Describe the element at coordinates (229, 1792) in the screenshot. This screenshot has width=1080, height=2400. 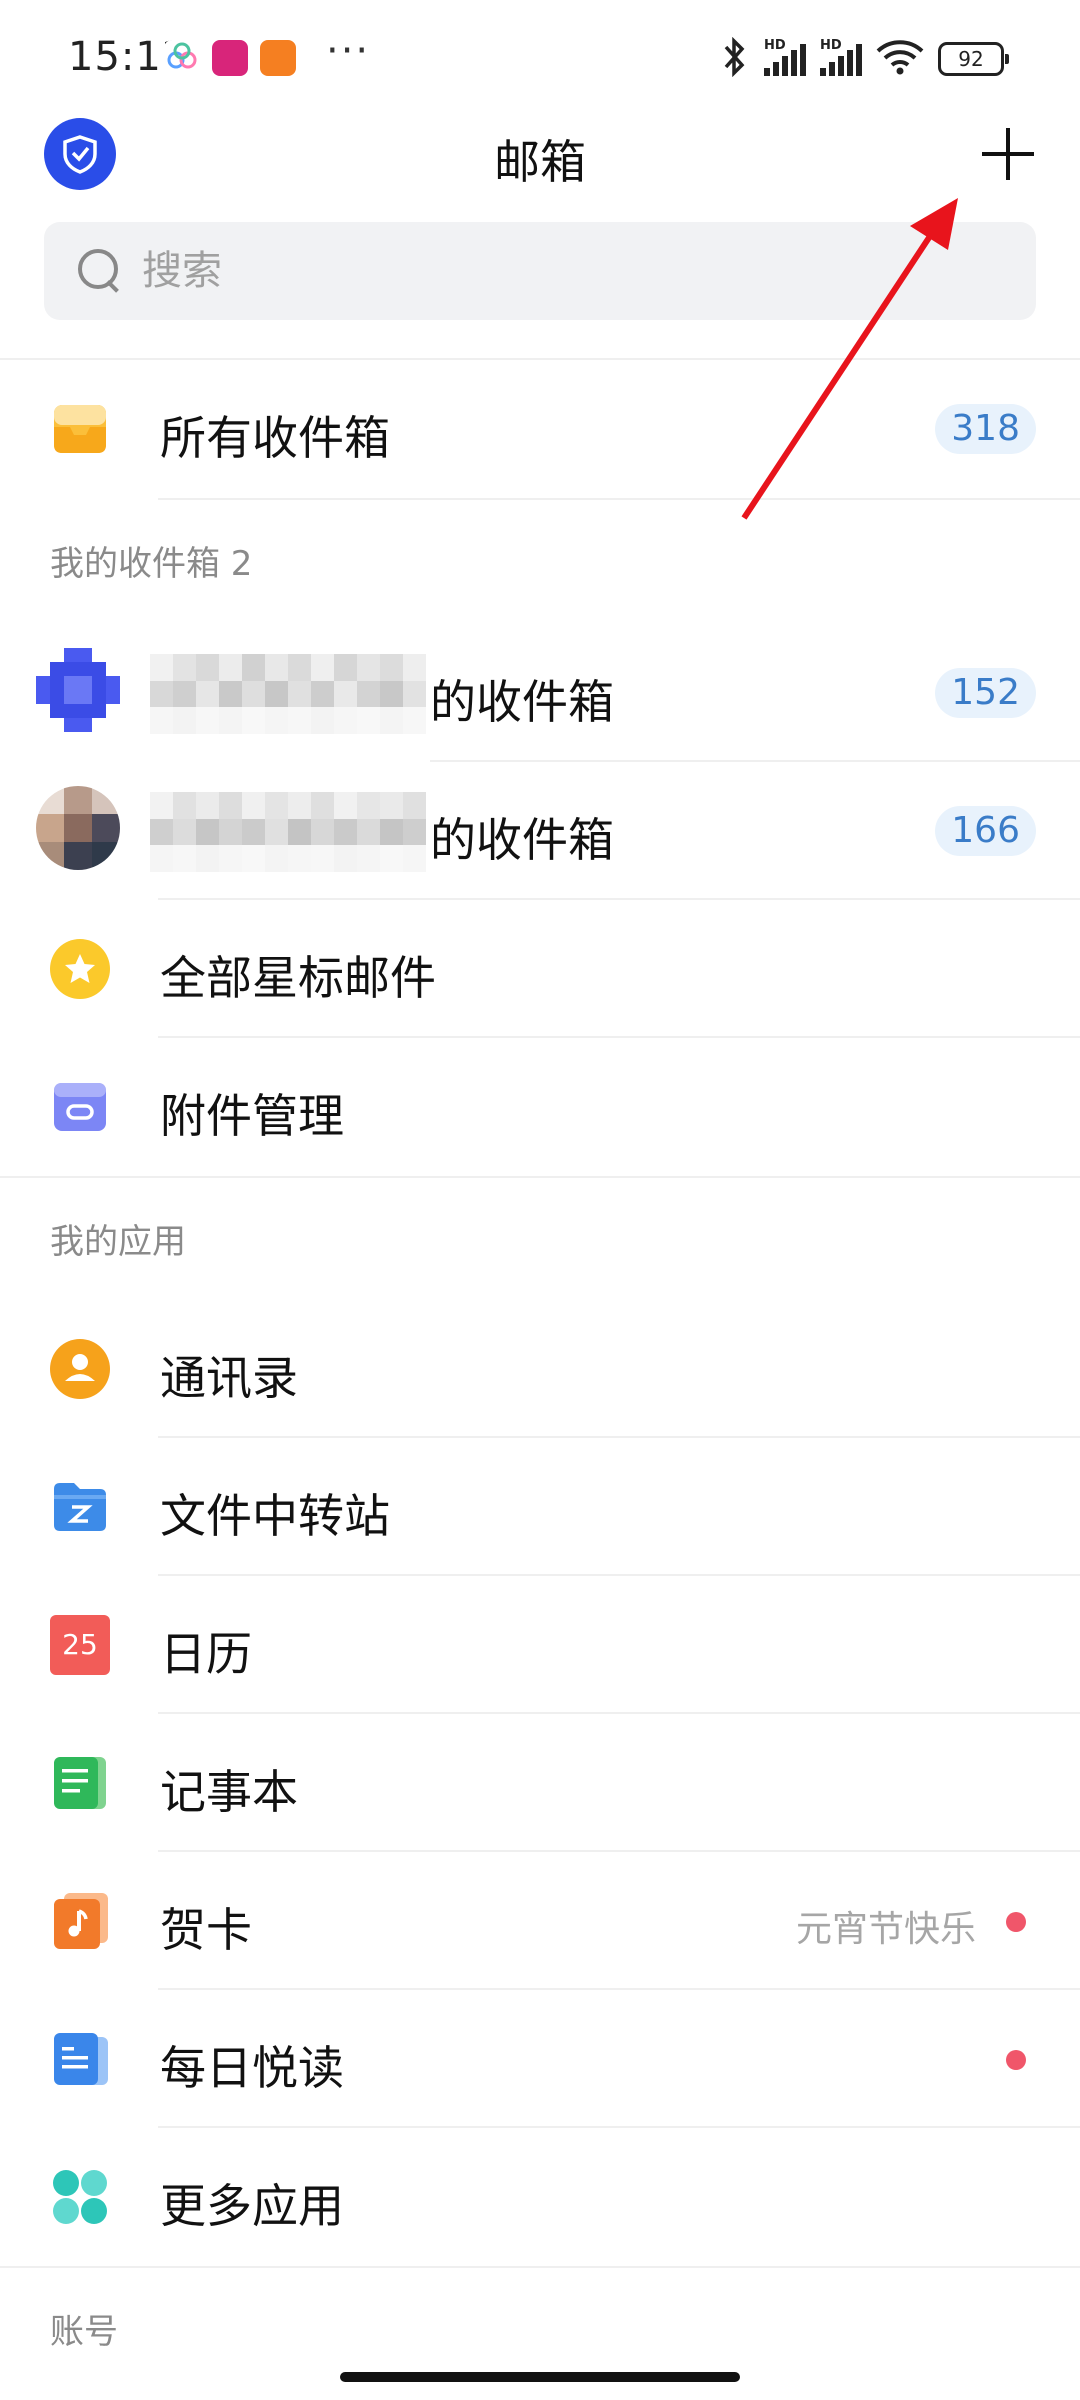
I see `app-label: 记事本` at that location.